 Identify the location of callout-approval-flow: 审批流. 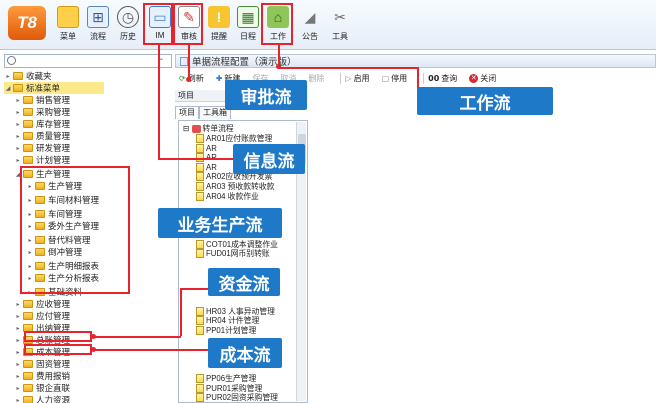
(266, 95).